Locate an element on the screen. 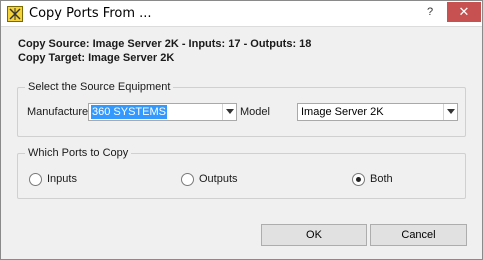 The height and width of the screenshot is (260, 483). ok-button: OK is located at coordinates (314, 235).